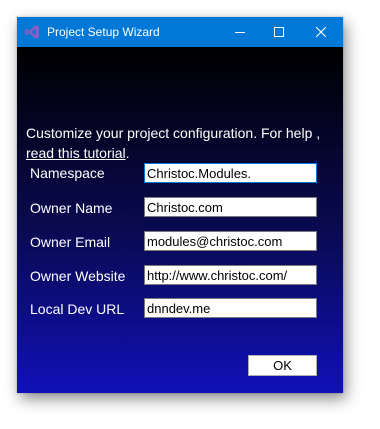 Image resolution: width=380 pixels, height=429 pixels. I want to click on owner-name-label: Owner Name, so click(71, 208).